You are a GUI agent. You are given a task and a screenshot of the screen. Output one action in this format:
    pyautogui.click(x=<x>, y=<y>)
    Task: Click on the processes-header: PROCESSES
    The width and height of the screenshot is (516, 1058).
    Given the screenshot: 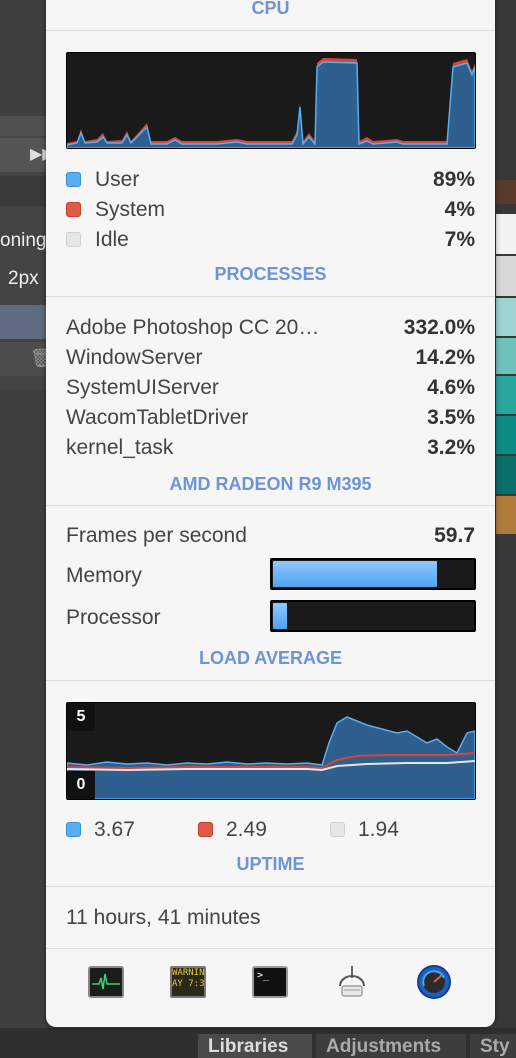 What is the action you would take?
    pyautogui.click(x=270, y=274)
    